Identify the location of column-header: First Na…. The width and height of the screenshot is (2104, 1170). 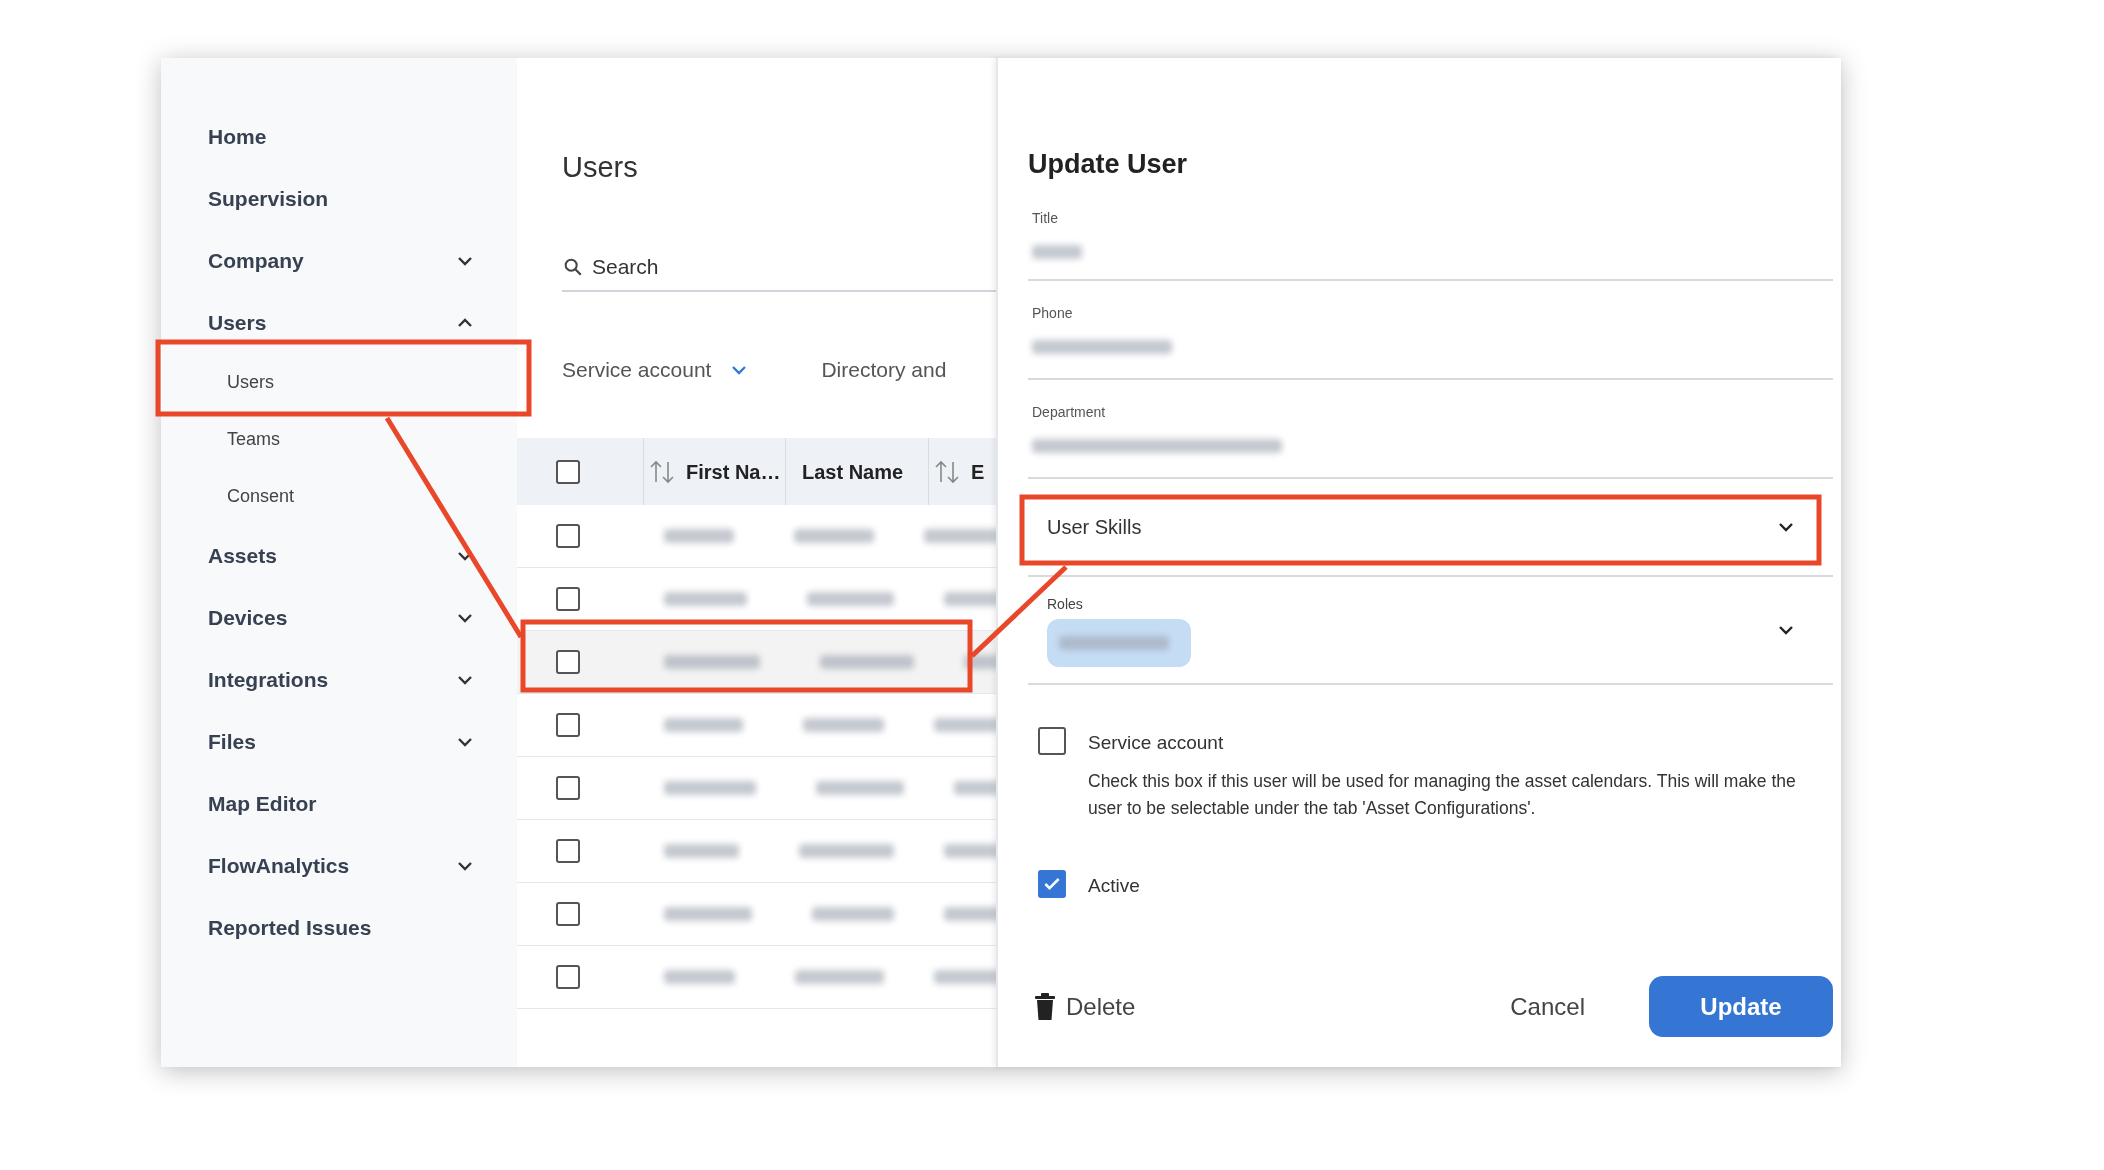
(733, 471).